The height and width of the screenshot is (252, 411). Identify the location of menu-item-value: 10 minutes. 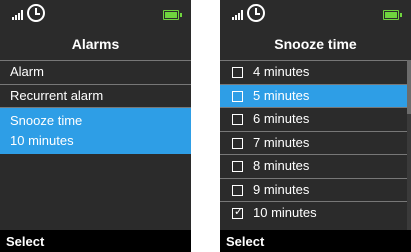
(42, 140).